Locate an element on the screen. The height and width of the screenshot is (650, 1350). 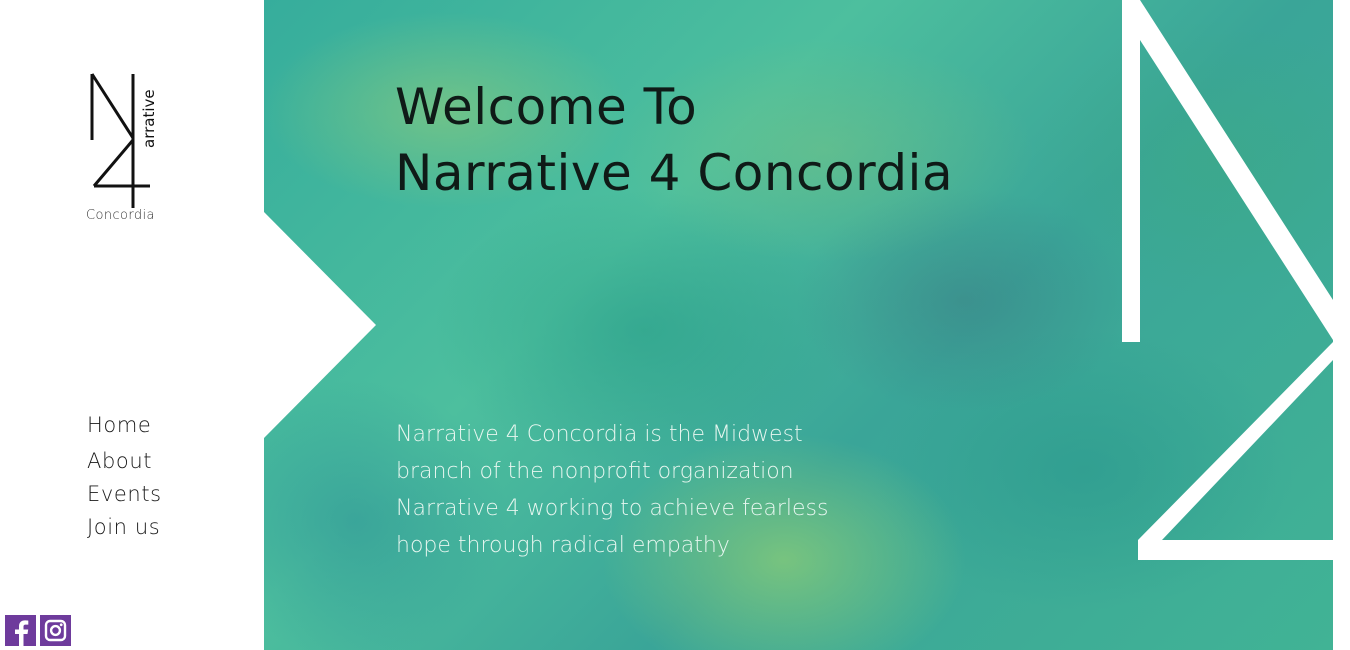
nav-join-us: Join us is located at coordinates (124, 527).